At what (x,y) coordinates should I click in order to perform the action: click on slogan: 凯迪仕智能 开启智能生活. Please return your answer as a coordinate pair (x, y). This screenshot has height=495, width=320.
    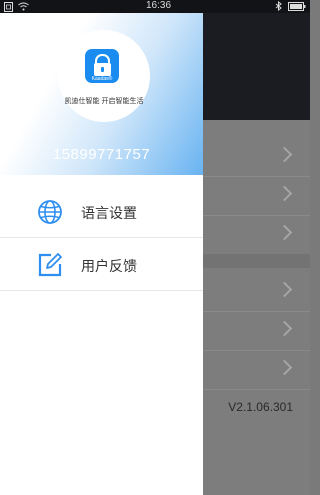
    Looking at the image, I should click on (104, 101).